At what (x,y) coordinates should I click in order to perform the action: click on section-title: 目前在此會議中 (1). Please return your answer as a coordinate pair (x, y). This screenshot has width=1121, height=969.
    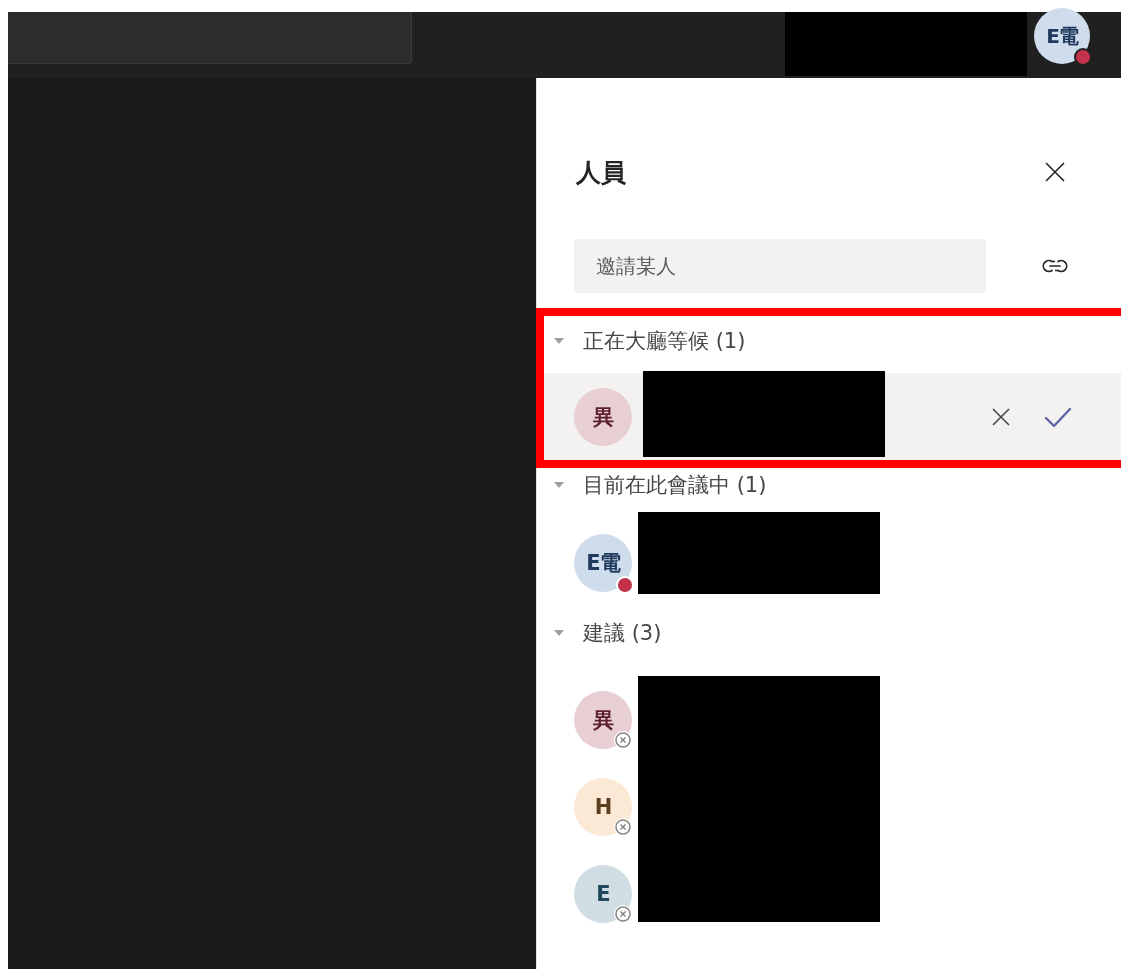
    Looking at the image, I should click on (675, 485).